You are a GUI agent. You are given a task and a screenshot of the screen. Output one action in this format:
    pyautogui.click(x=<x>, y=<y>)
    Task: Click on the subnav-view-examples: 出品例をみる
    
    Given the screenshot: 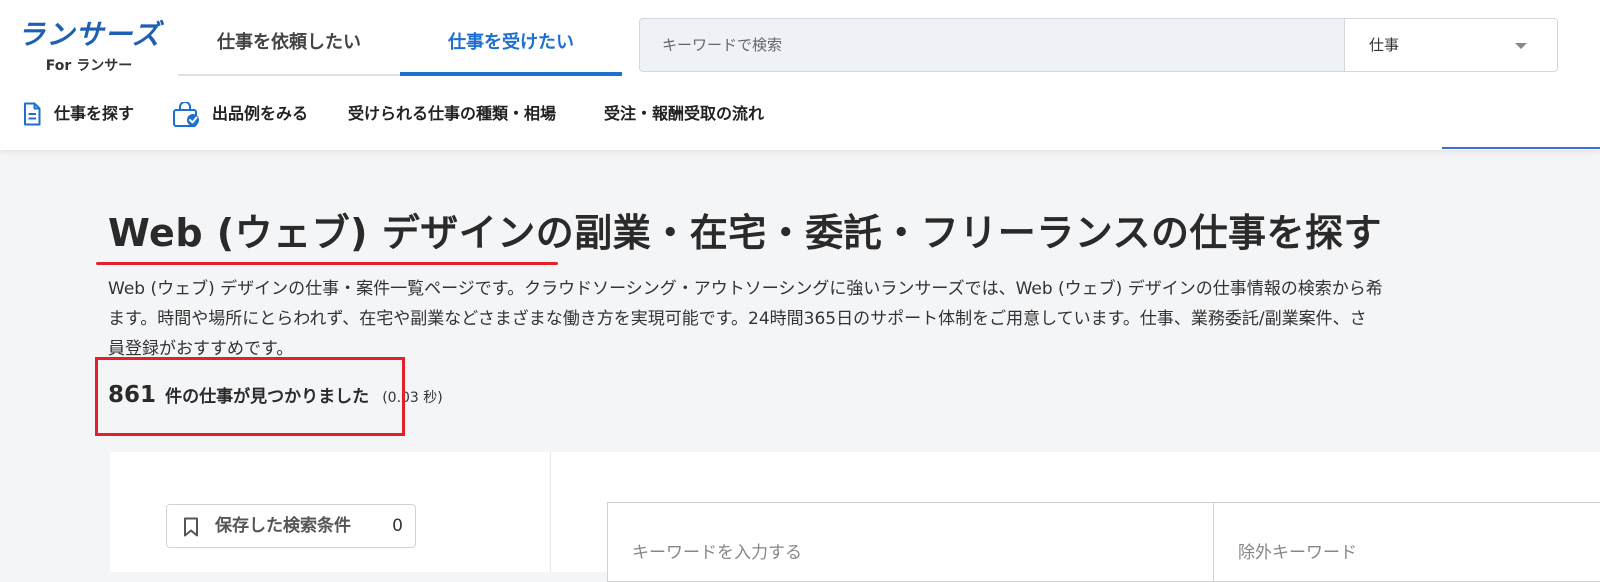 What is the action you would take?
    pyautogui.click(x=240, y=114)
    